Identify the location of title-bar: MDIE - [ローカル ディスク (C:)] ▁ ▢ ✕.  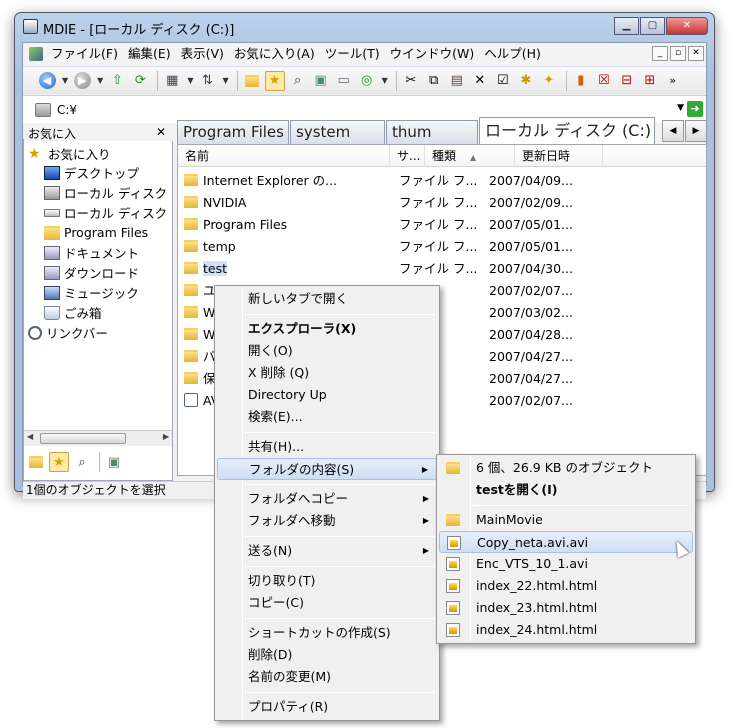
(364, 27).